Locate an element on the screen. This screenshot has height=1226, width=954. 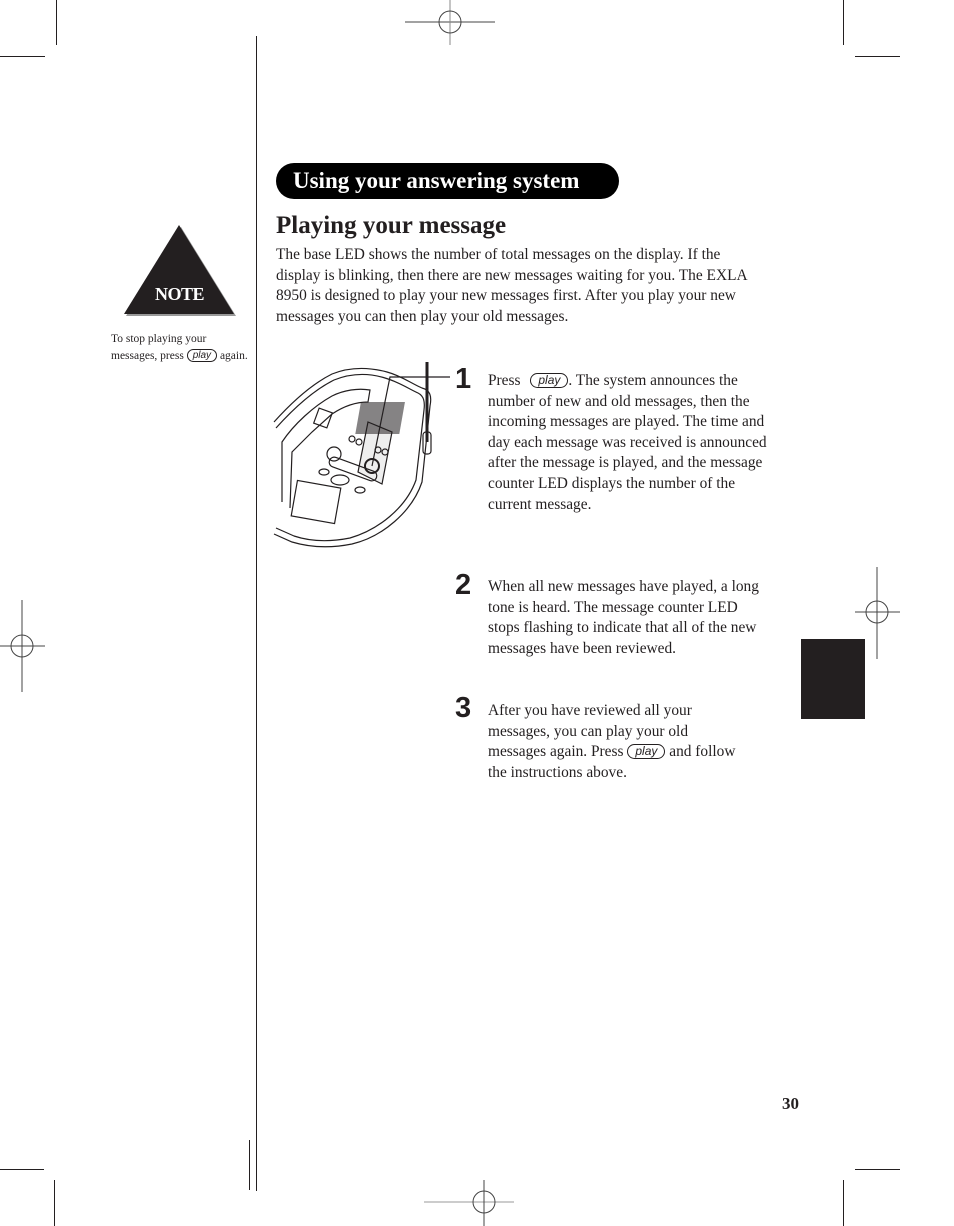
note-text-after: again. is located at coordinates (233, 355).